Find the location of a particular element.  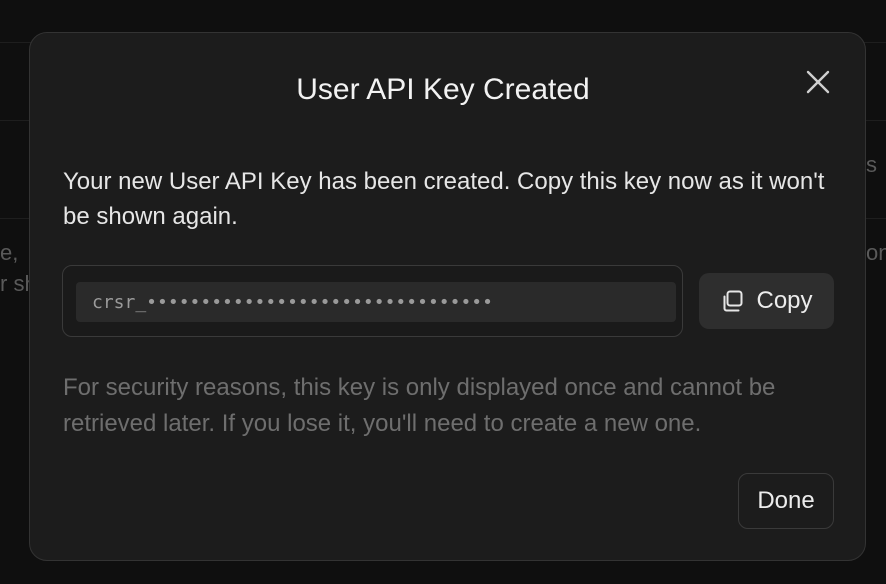

close-icon is located at coordinates (818, 82).